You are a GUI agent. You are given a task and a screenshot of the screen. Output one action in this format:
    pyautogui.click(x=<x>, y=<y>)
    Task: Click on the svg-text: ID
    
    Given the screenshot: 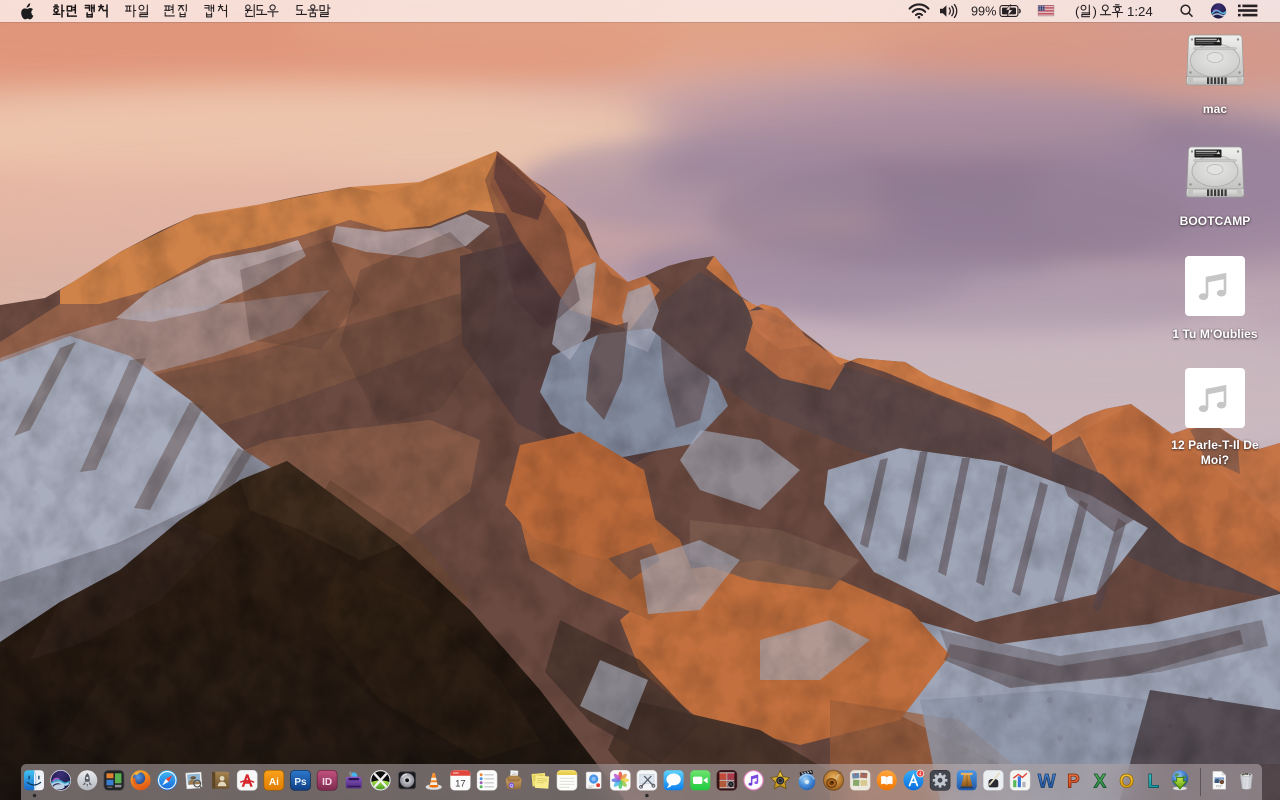 What is the action you would take?
    pyautogui.click(x=327, y=782)
    